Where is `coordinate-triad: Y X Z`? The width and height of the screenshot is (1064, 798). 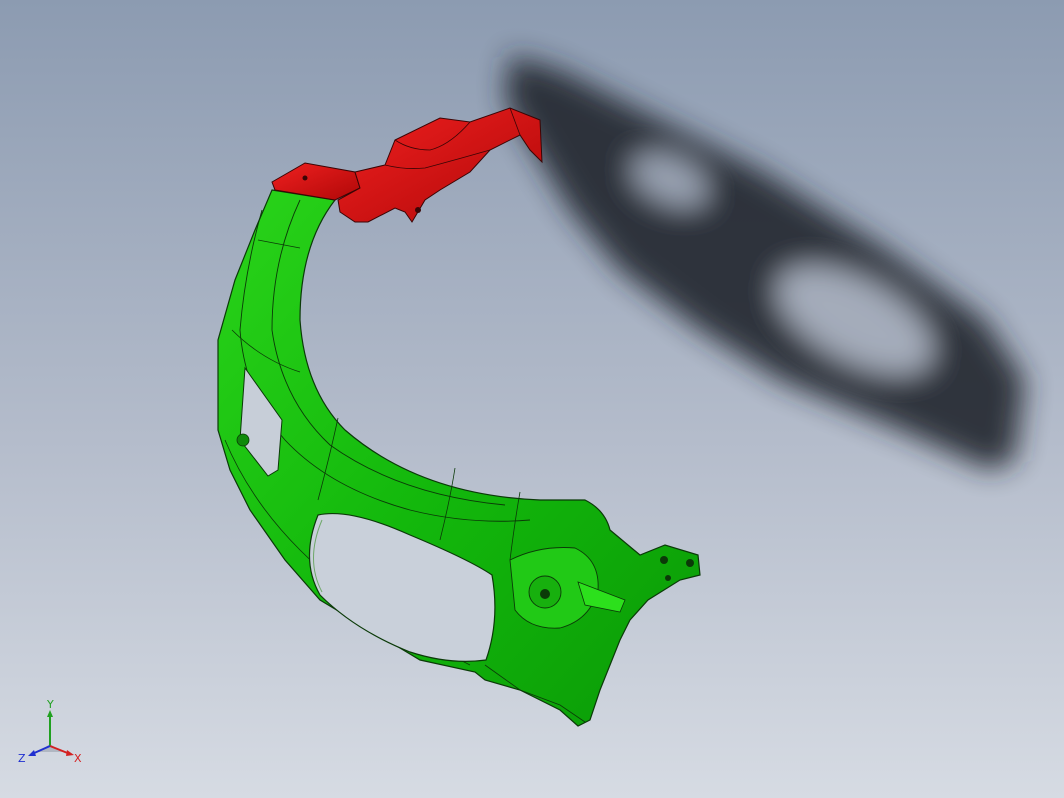 coordinate-triad: Y X Z is located at coordinates (50, 731).